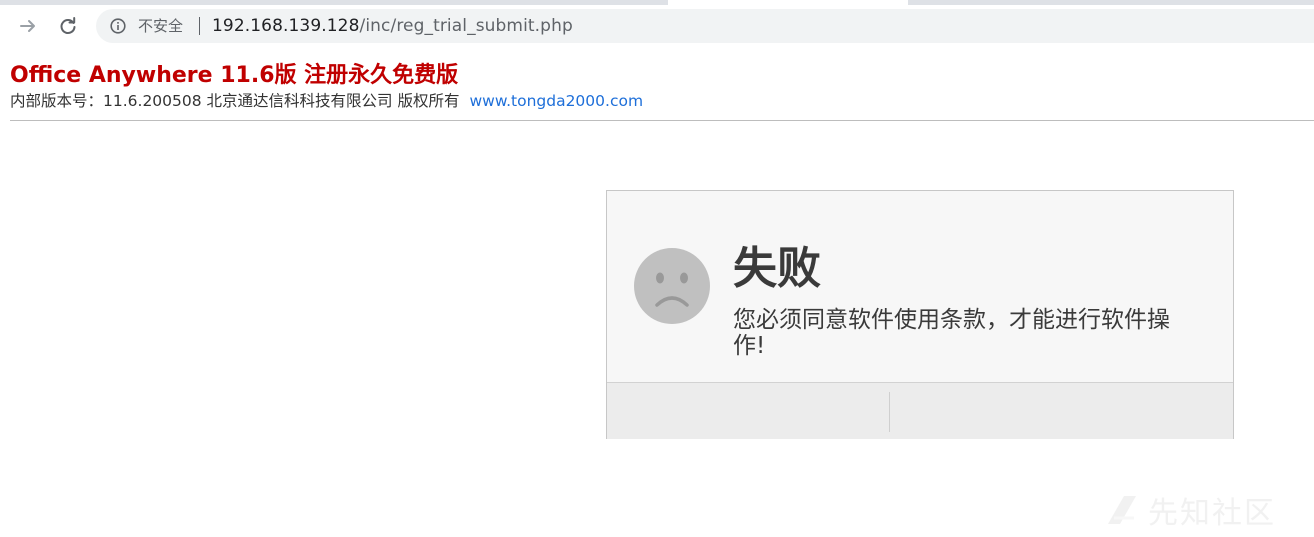  What do you see at coordinates (1061, 411) in the screenshot?
I see `footer-button-right` at bounding box center [1061, 411].